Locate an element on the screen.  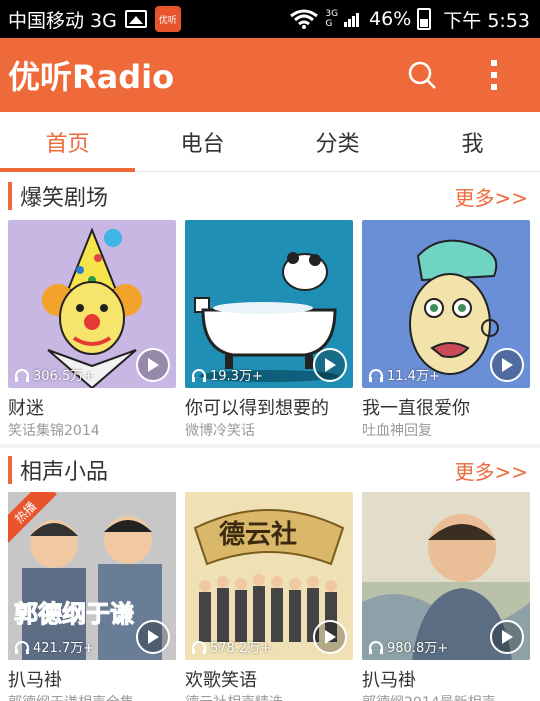
album-card: 11.4万+ 我一直很爱你 吐血神回复 is located at coordinates (446, 330).